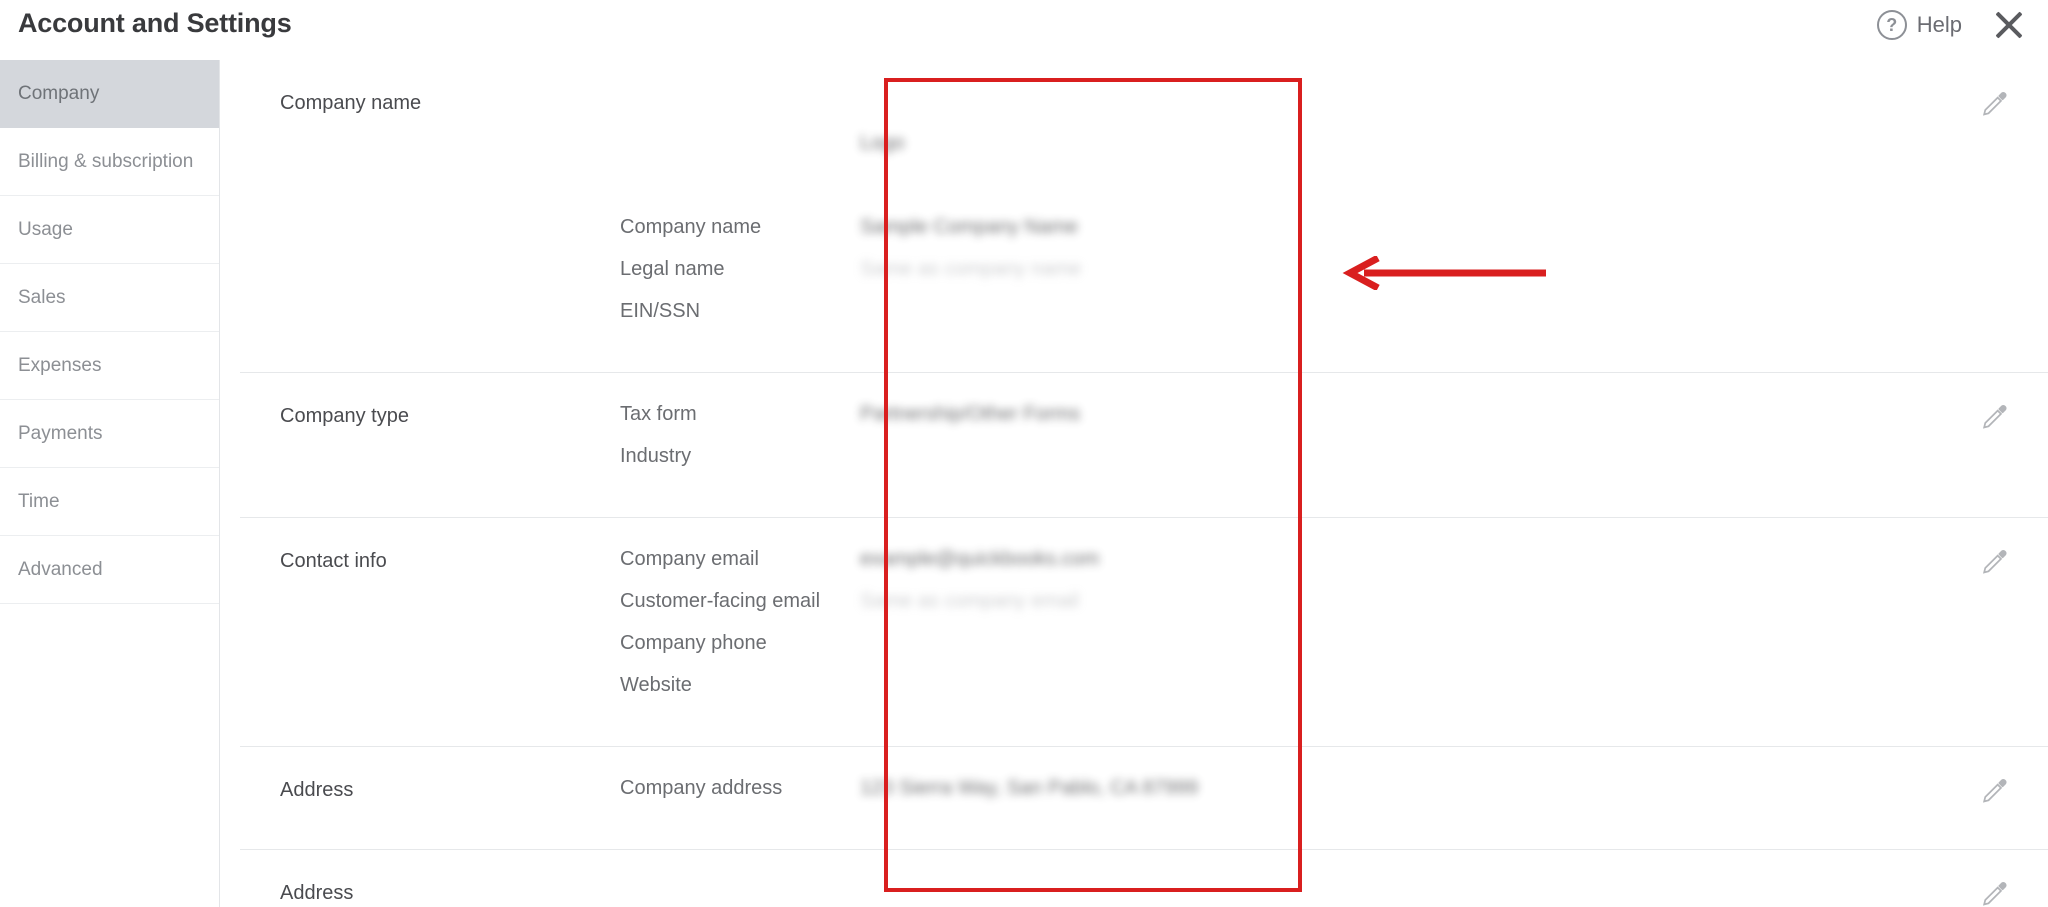 This screenshot has height=907, width=2048. Describe the element at coordinates (344, 416) in the screenshot. I see `section-title: Company type` at that location.